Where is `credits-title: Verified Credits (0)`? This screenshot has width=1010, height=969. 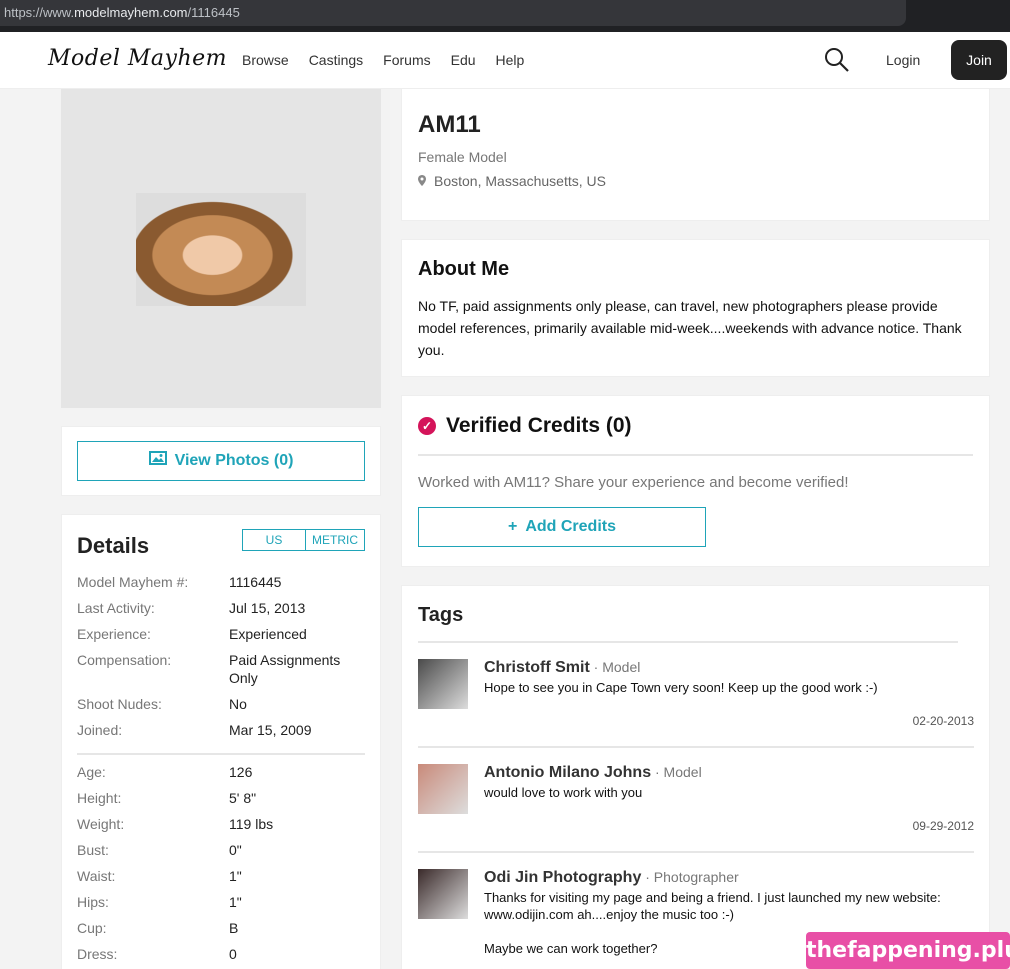 credits-title: Verified Credits (0) is located at coordinates (539, 425).